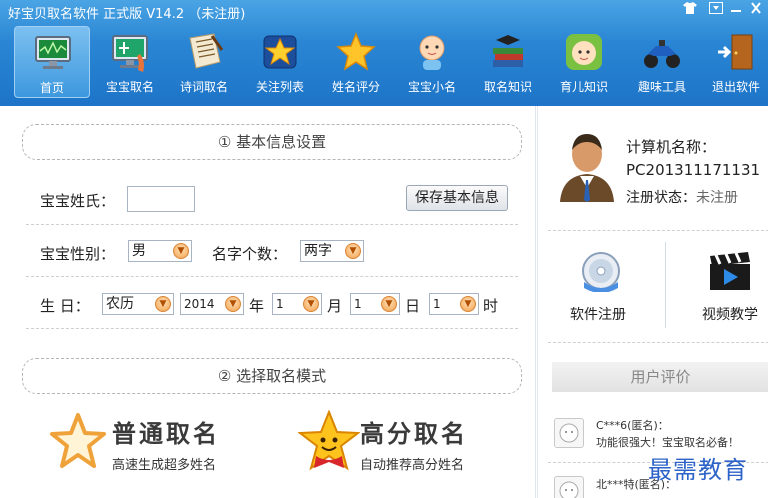 The height and width of the screenshot is (498, 768). Describe the element at coordinates (130, 53) in the screenshot. I see `monitor-brush-icon` at that location.